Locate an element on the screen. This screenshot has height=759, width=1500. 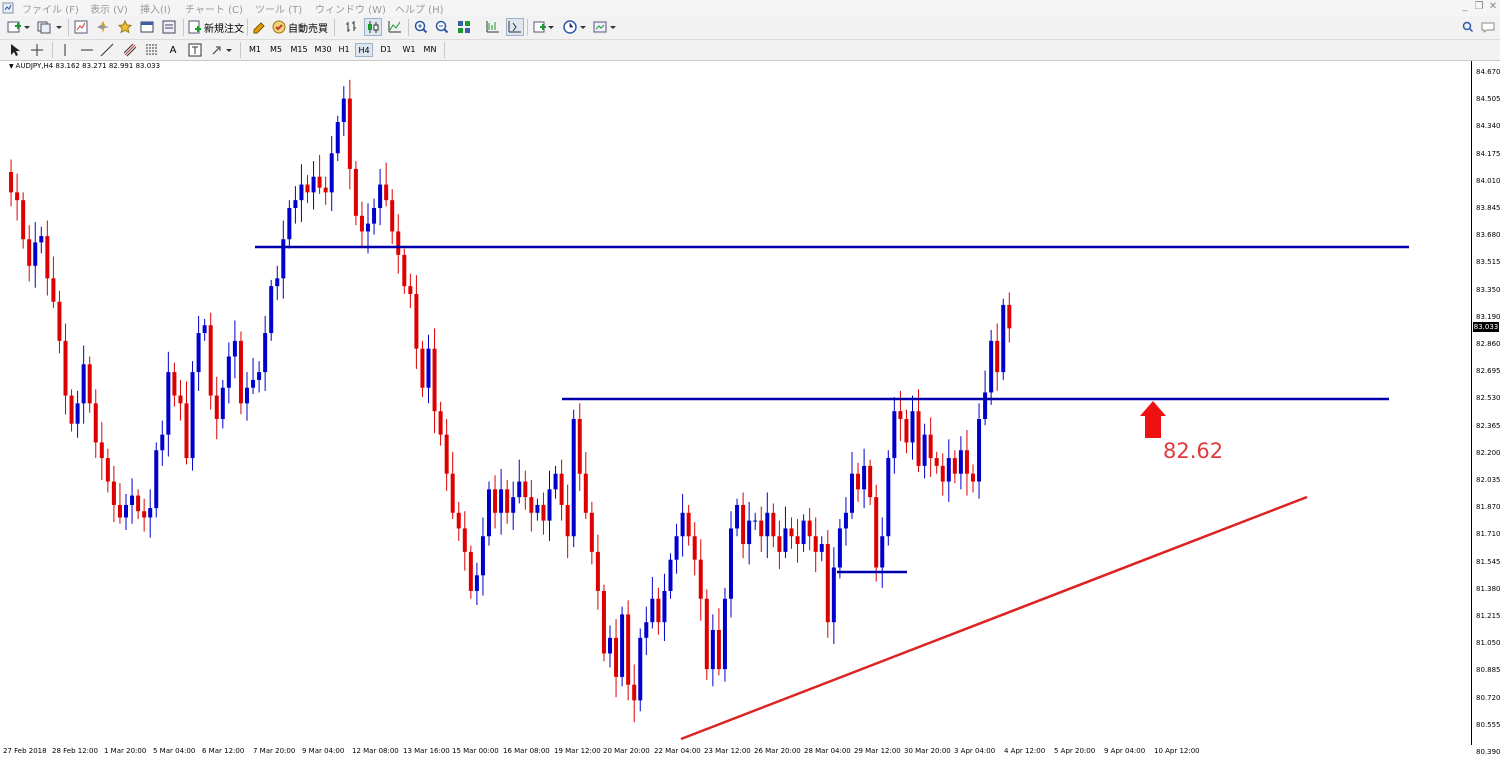
zoom-in-button is located at coordinates (421, 27).